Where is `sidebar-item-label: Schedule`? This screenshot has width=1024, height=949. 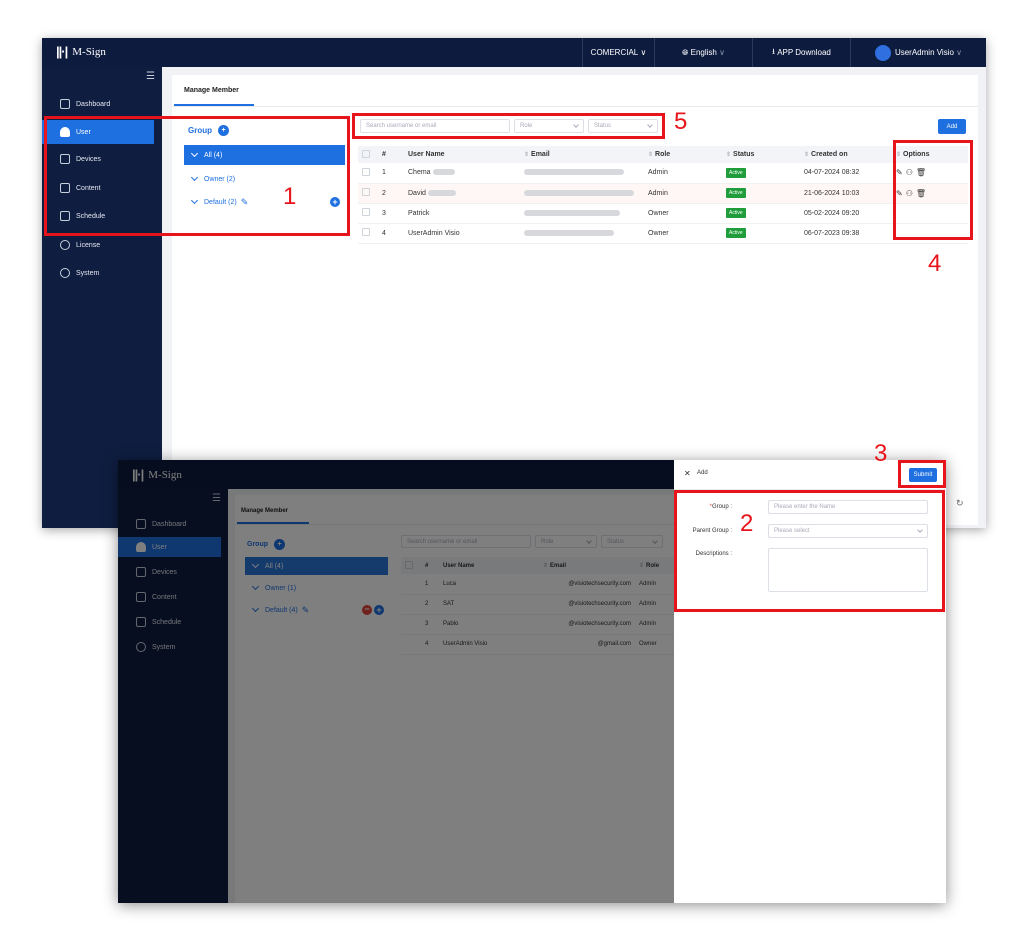 sidebar-item-label: Schedule is located at coordinates (91, 216).